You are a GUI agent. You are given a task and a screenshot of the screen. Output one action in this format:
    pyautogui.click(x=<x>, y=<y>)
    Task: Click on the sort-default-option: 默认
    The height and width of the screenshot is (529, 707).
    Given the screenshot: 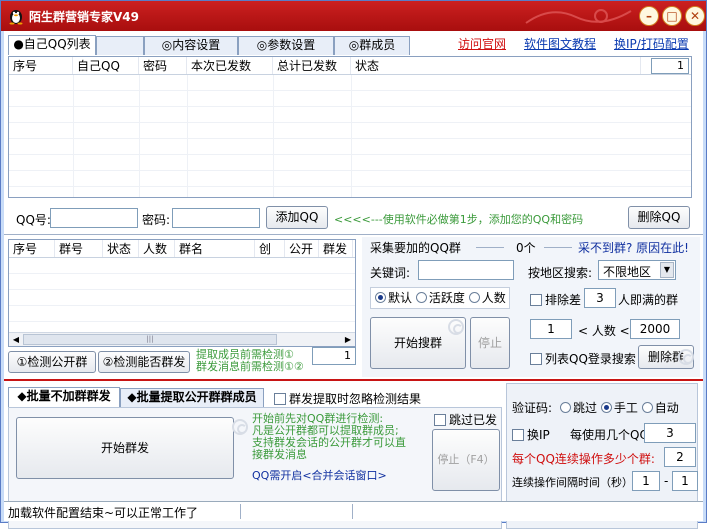 What is the action you would take?
    pyautogui.click(x=393, y=298)
    